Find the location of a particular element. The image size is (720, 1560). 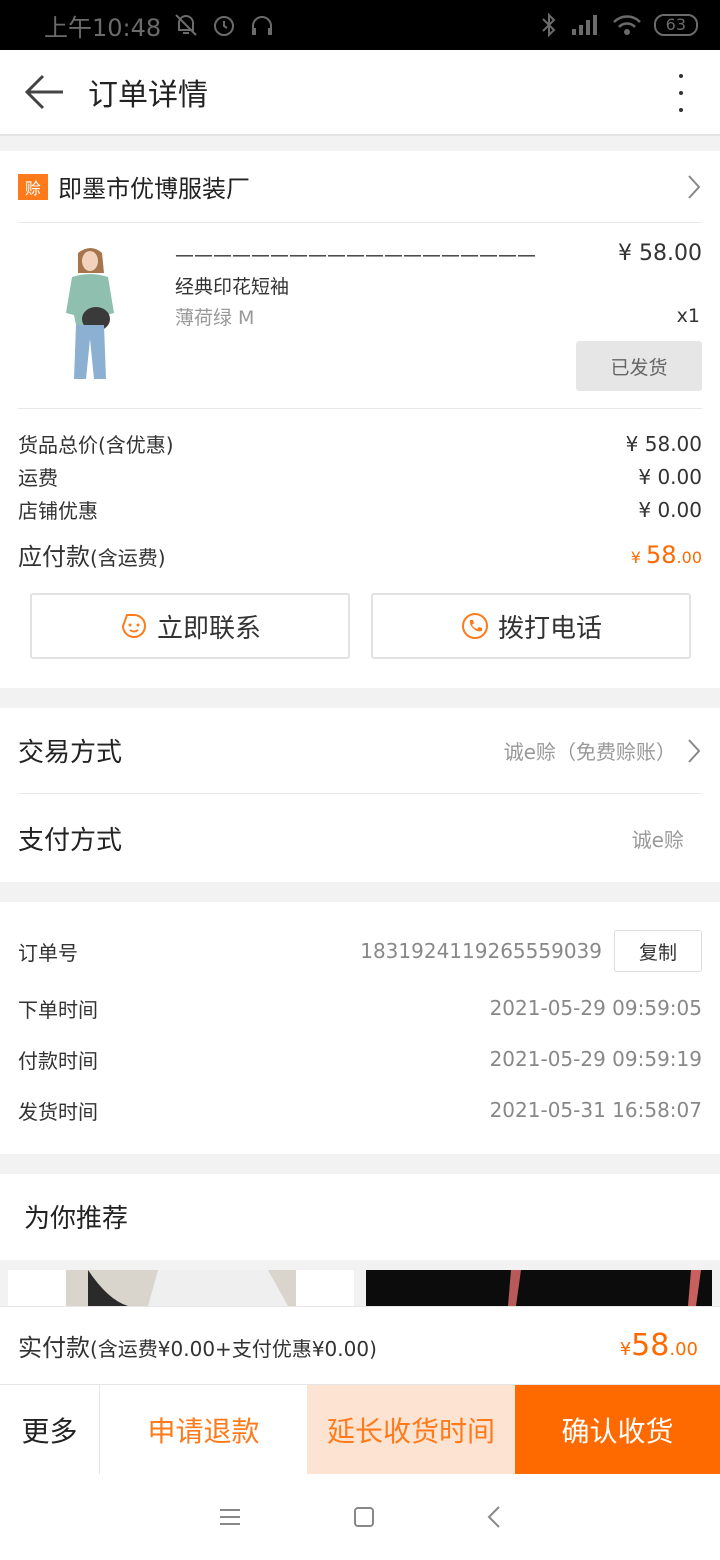

request-refund-button: 申请退款 is located at coordinates (203, 1430).